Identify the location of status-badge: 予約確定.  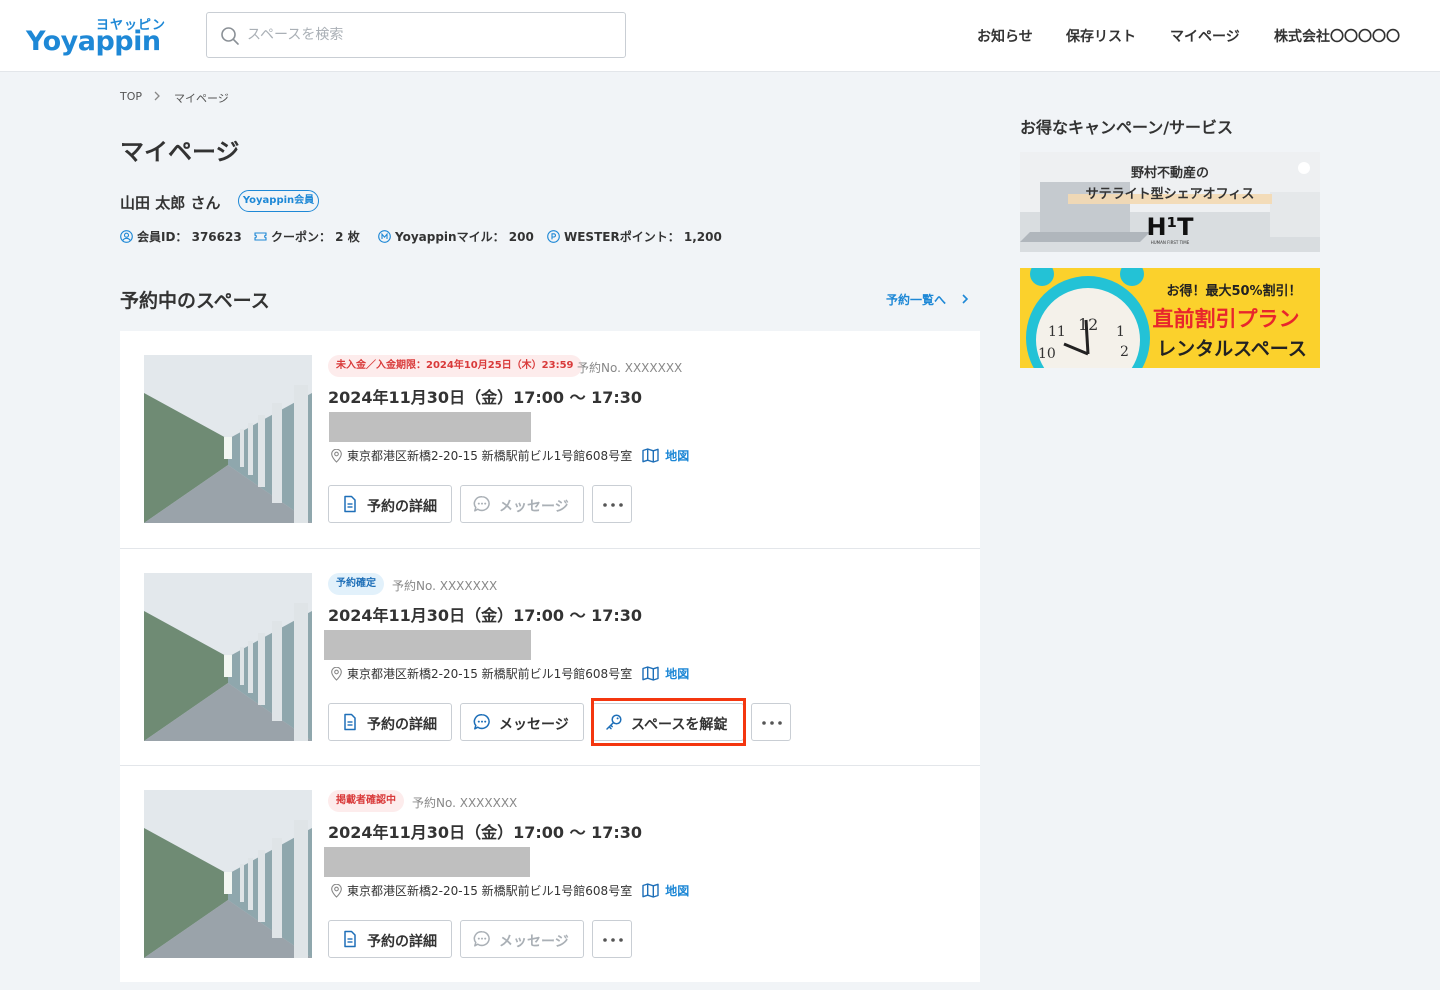
(356, 584).